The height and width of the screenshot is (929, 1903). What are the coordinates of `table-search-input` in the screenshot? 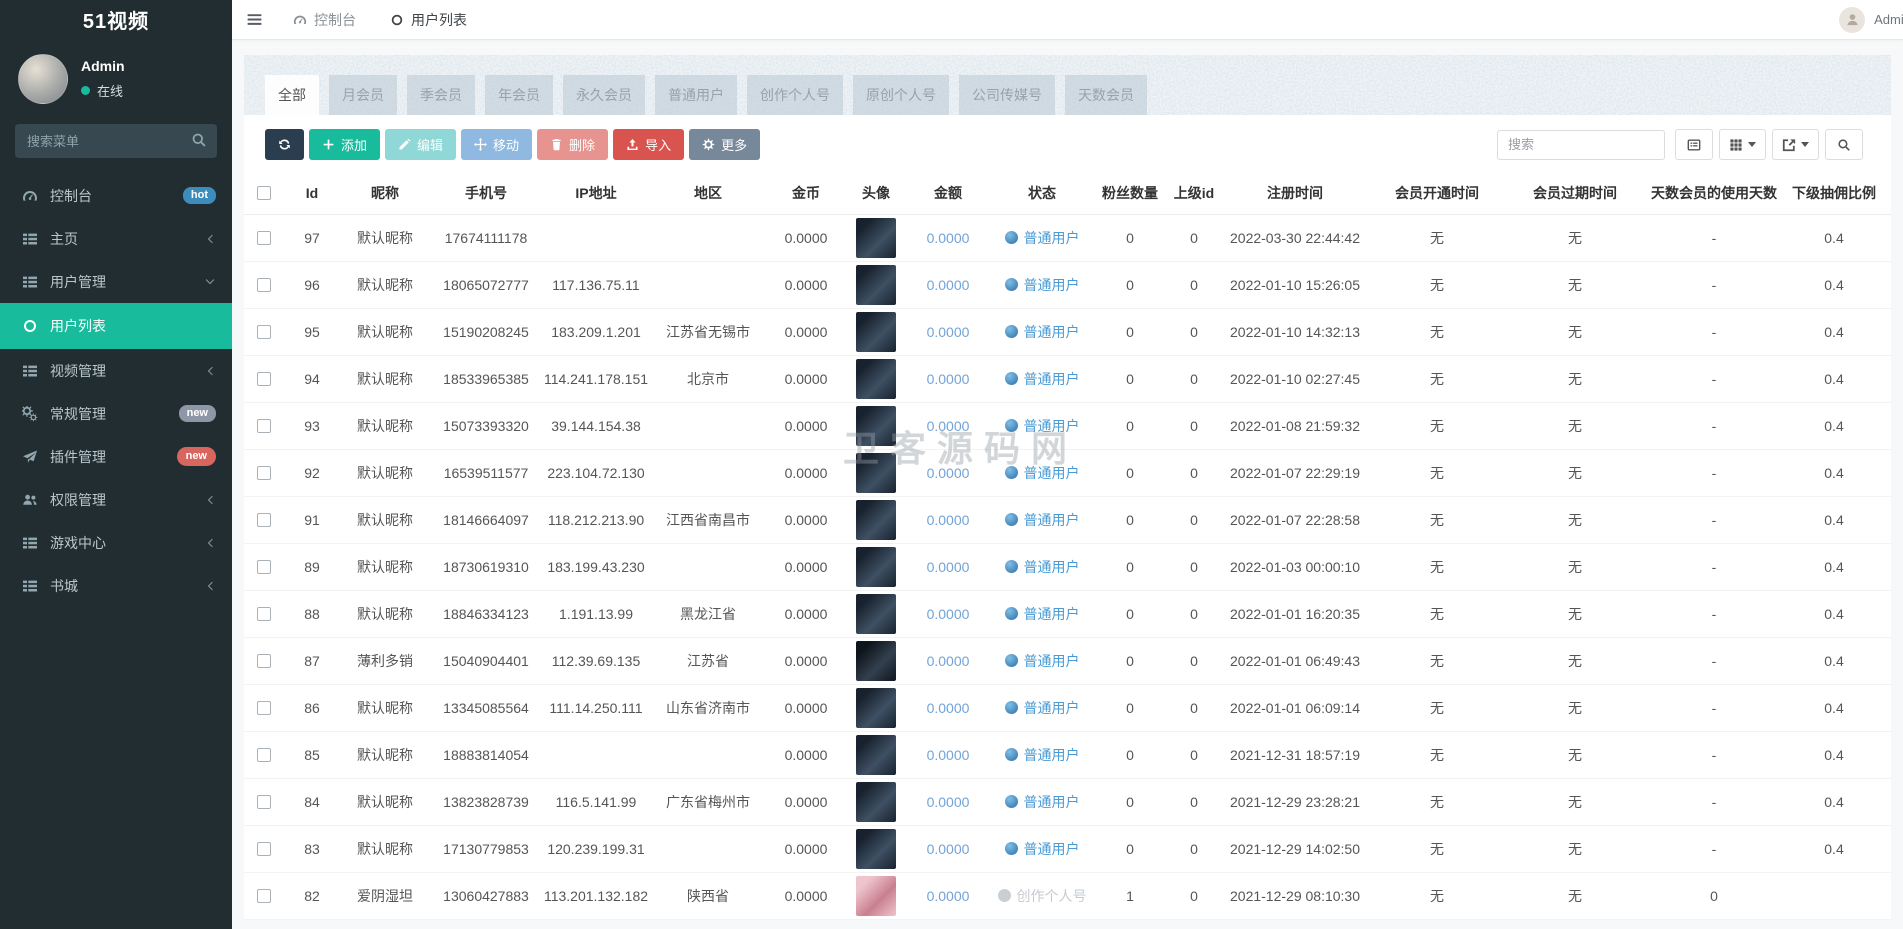 It's located at (1581, 144).